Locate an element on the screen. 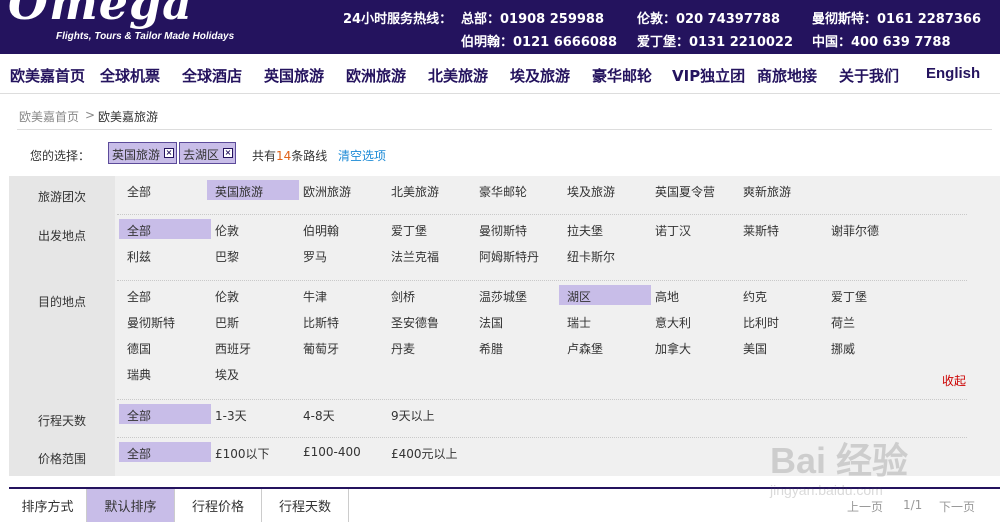 This screenshot has height=522, width=1000. filter-option: 卢森堡 is located at coordinates (605, 347).